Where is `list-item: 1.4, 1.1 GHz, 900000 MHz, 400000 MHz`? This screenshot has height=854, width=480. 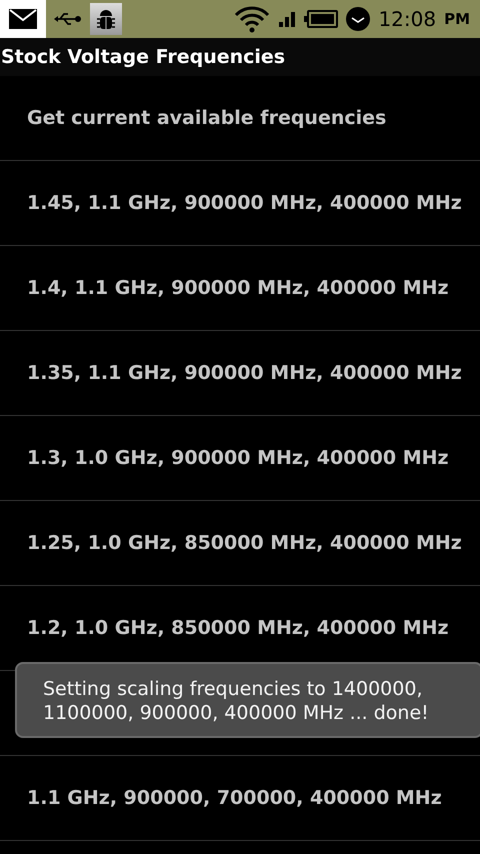
list-item: 1.4, 1.1 GHz, 900000 MHz, 400000 MHz is located at coordinates (240, 288).